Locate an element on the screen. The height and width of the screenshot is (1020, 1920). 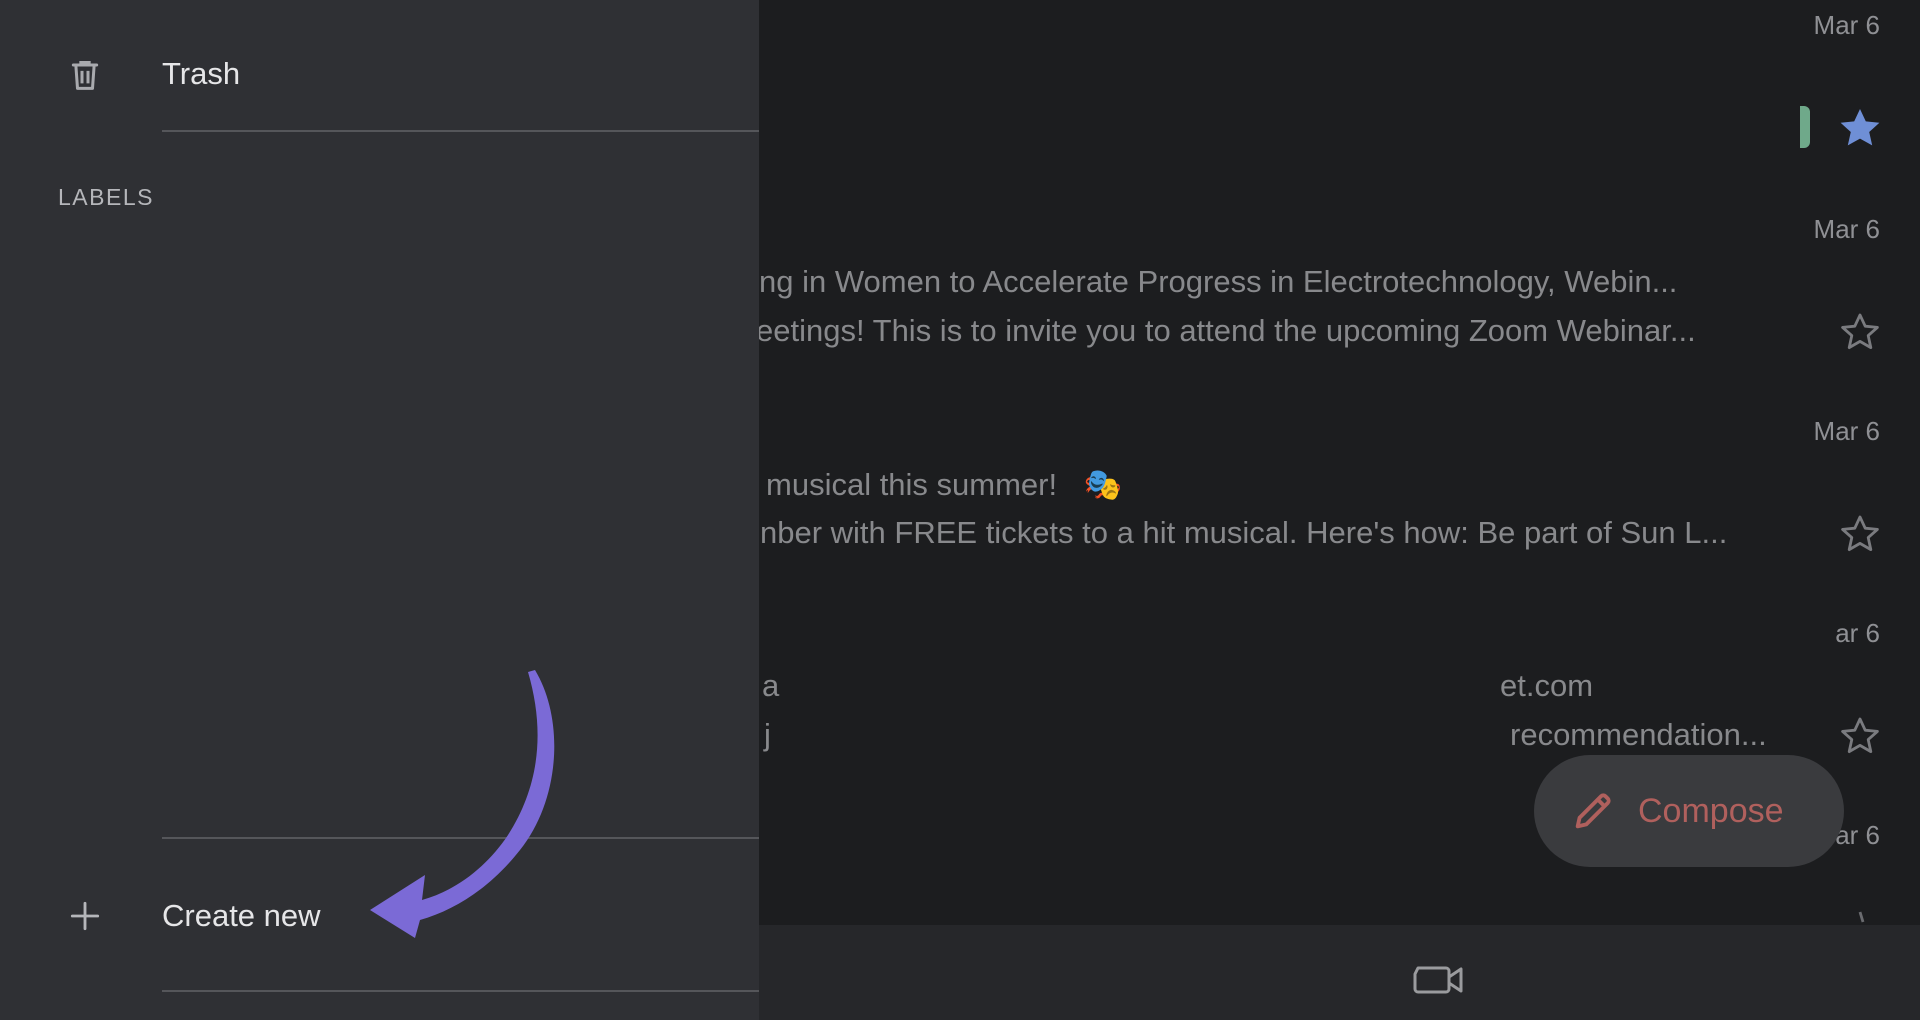
star-filled-icon is located at coordinates (1860, 128).